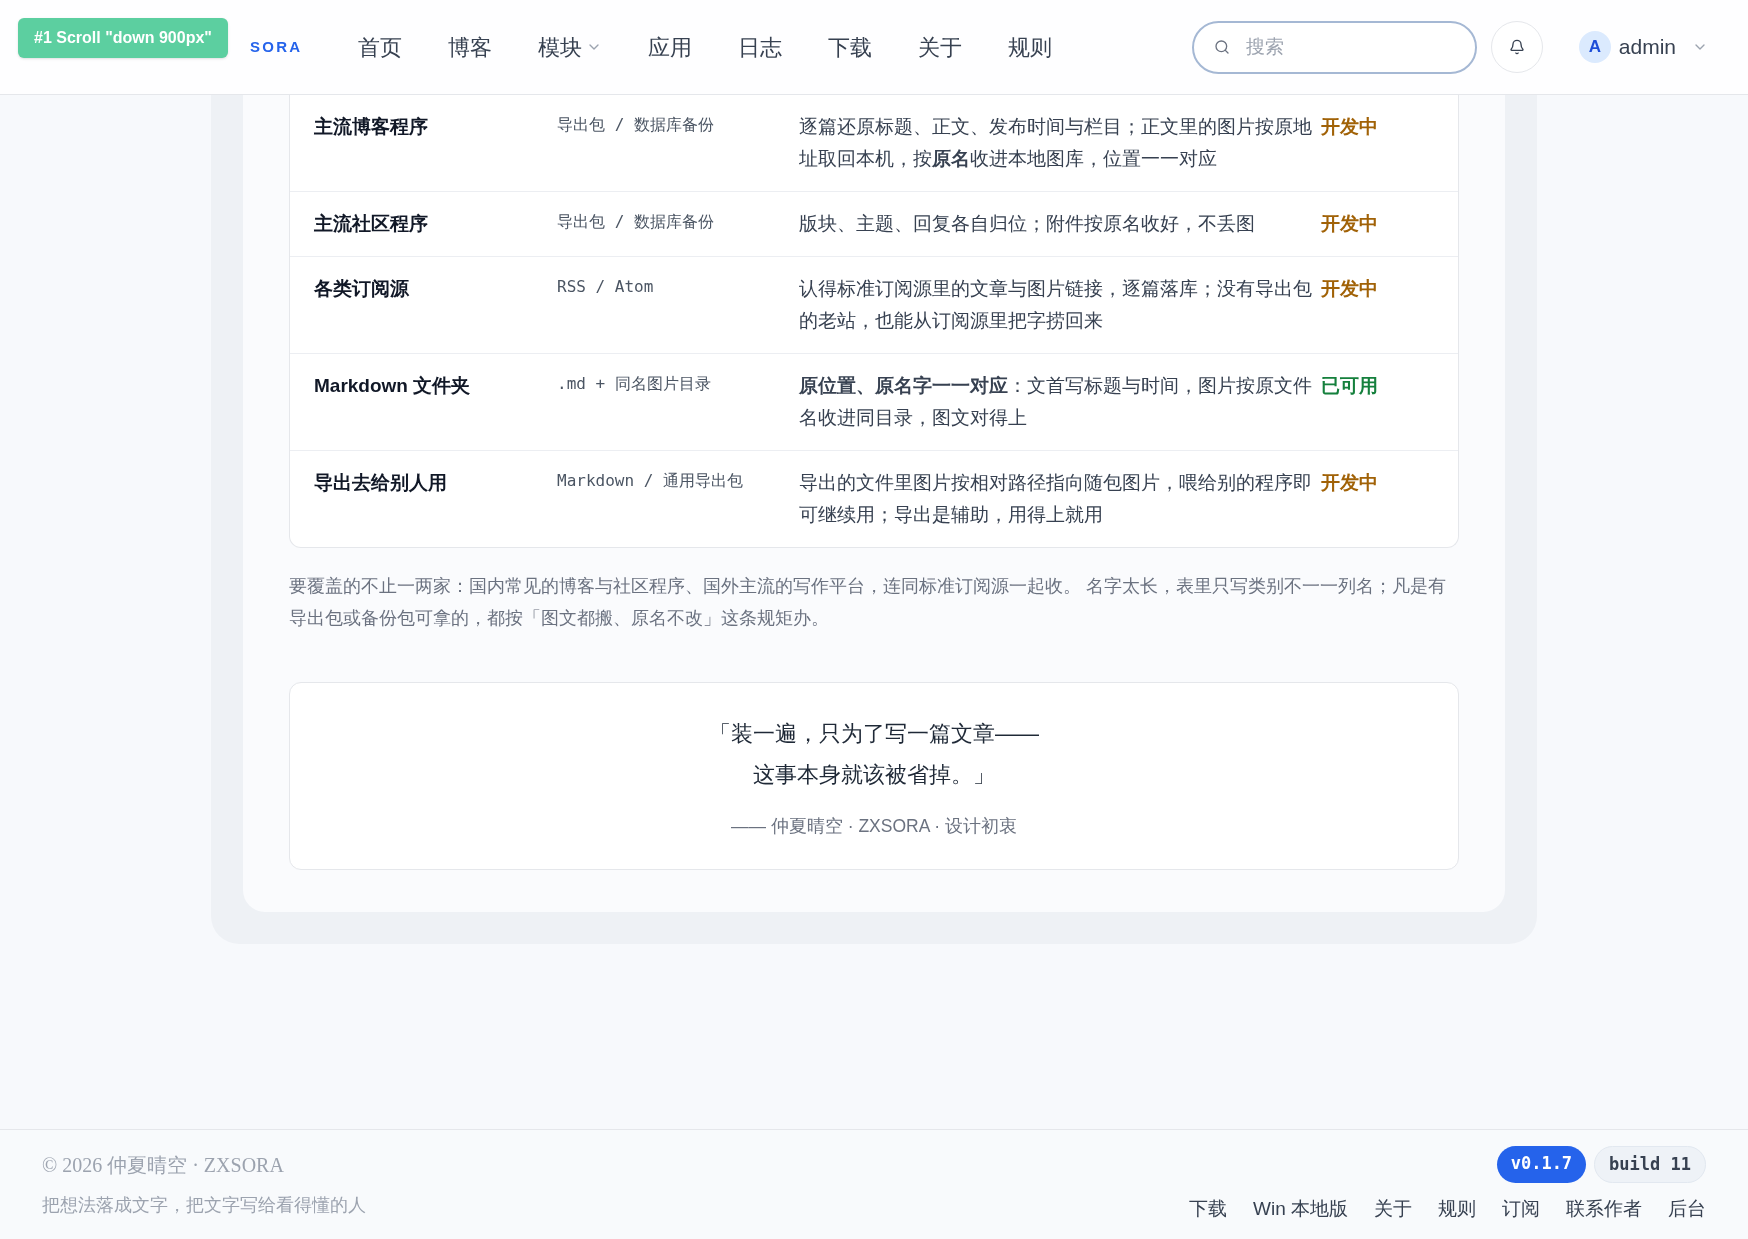 The height and width of the screenshot is (1239, 1748). Describe the element at coordinates (393, 386) in the screenshot. I see `source-name: Markdown 文件夹` at that location.